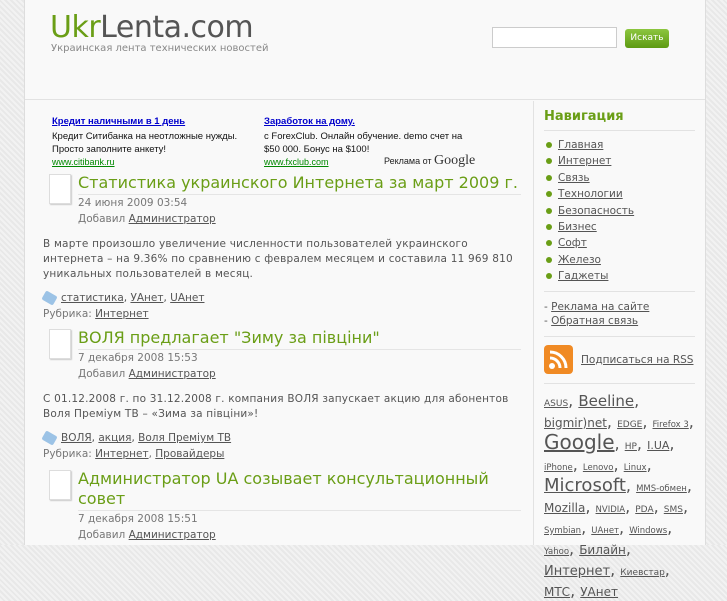 The width and height of the screenshot is (727, 601). Describe the element at coordinates (556, 552) in the screenshot. I see `cloud-tag: Yahoo` at that location.